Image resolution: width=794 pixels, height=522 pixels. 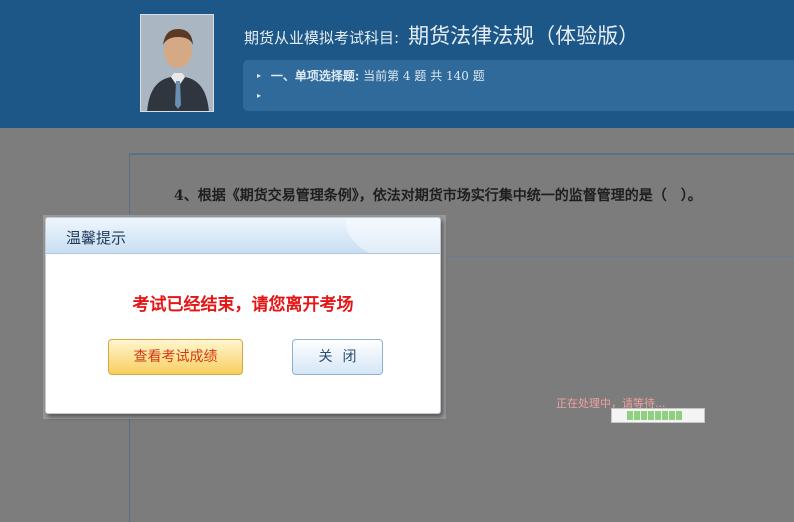 I want to click on progress-fill, so click(x=654, y=415).